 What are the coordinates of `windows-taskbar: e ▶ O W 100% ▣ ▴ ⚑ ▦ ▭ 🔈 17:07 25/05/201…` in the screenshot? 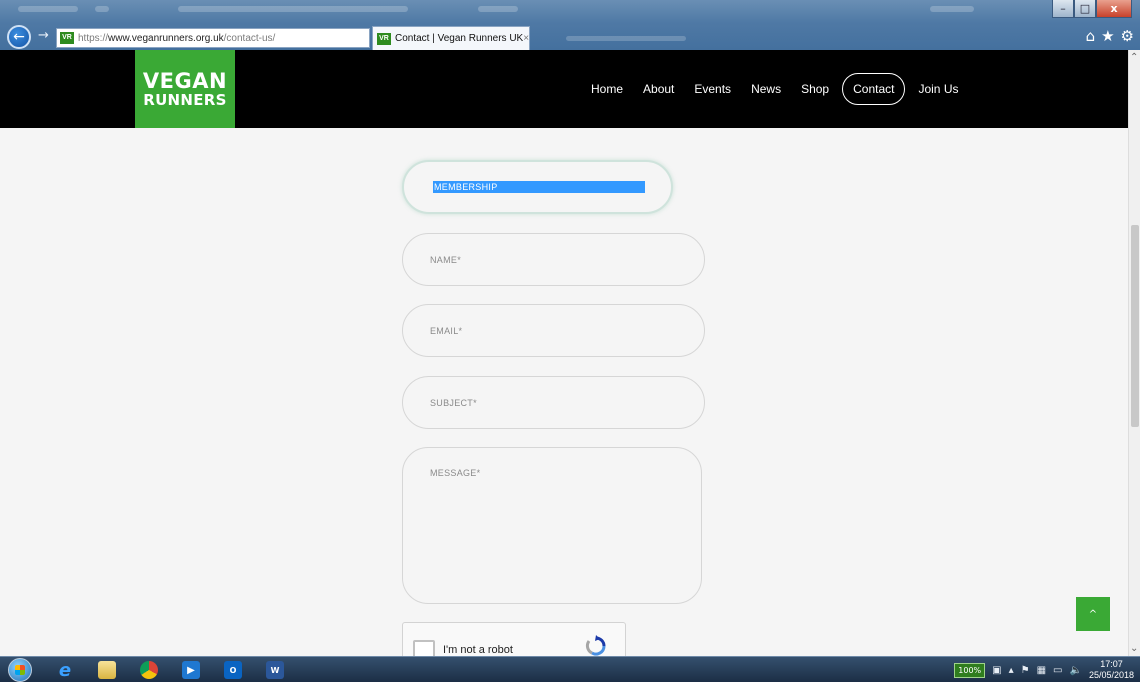 It's located at (570, 669).